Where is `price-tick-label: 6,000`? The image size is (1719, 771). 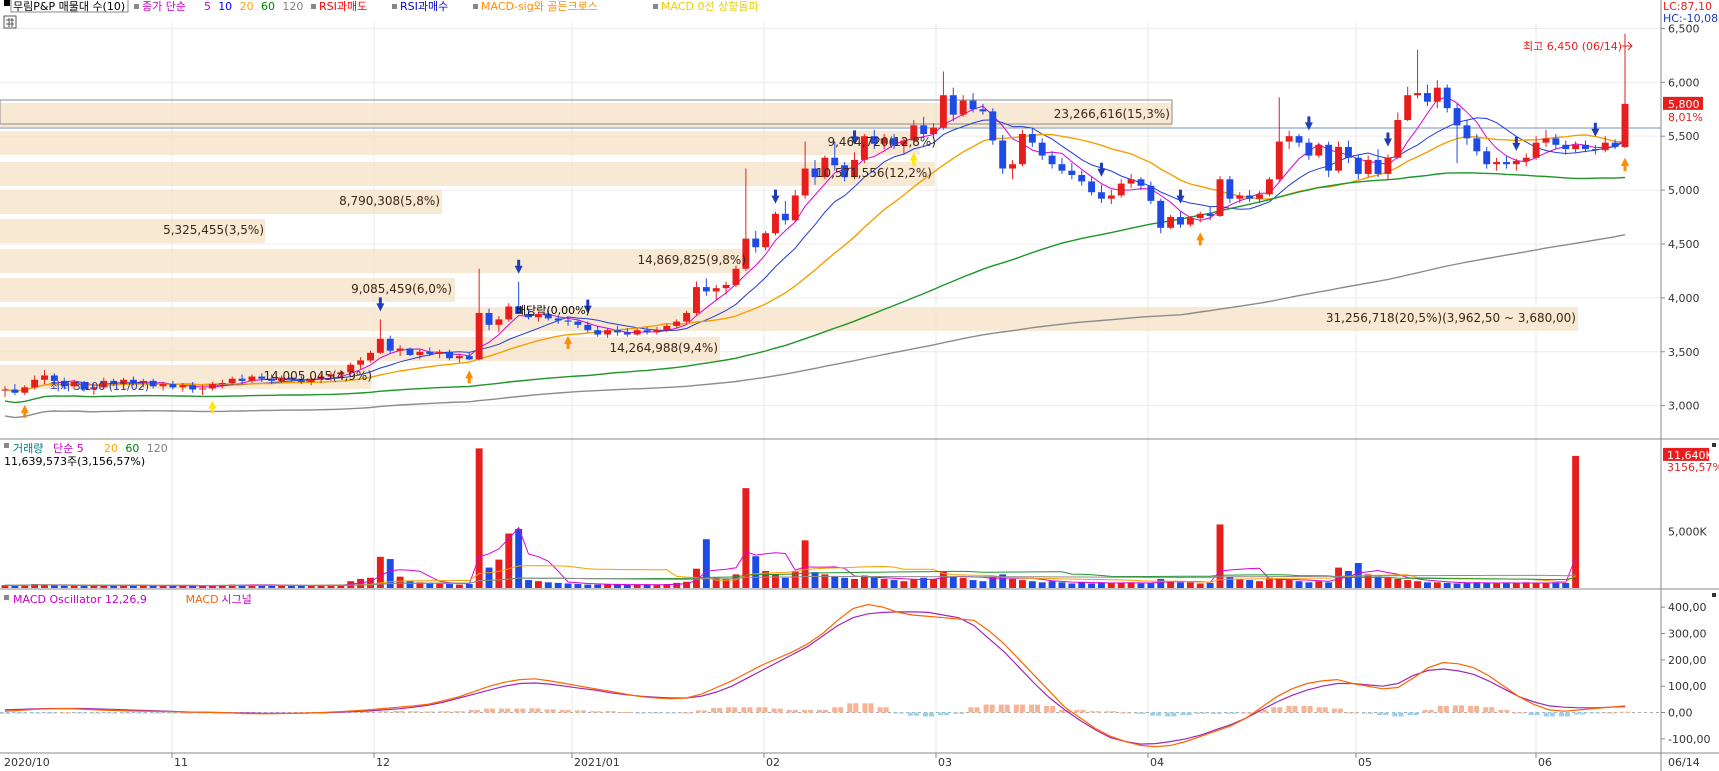 price-tick-label: 6,000 is located at coordinates (1684, 82).